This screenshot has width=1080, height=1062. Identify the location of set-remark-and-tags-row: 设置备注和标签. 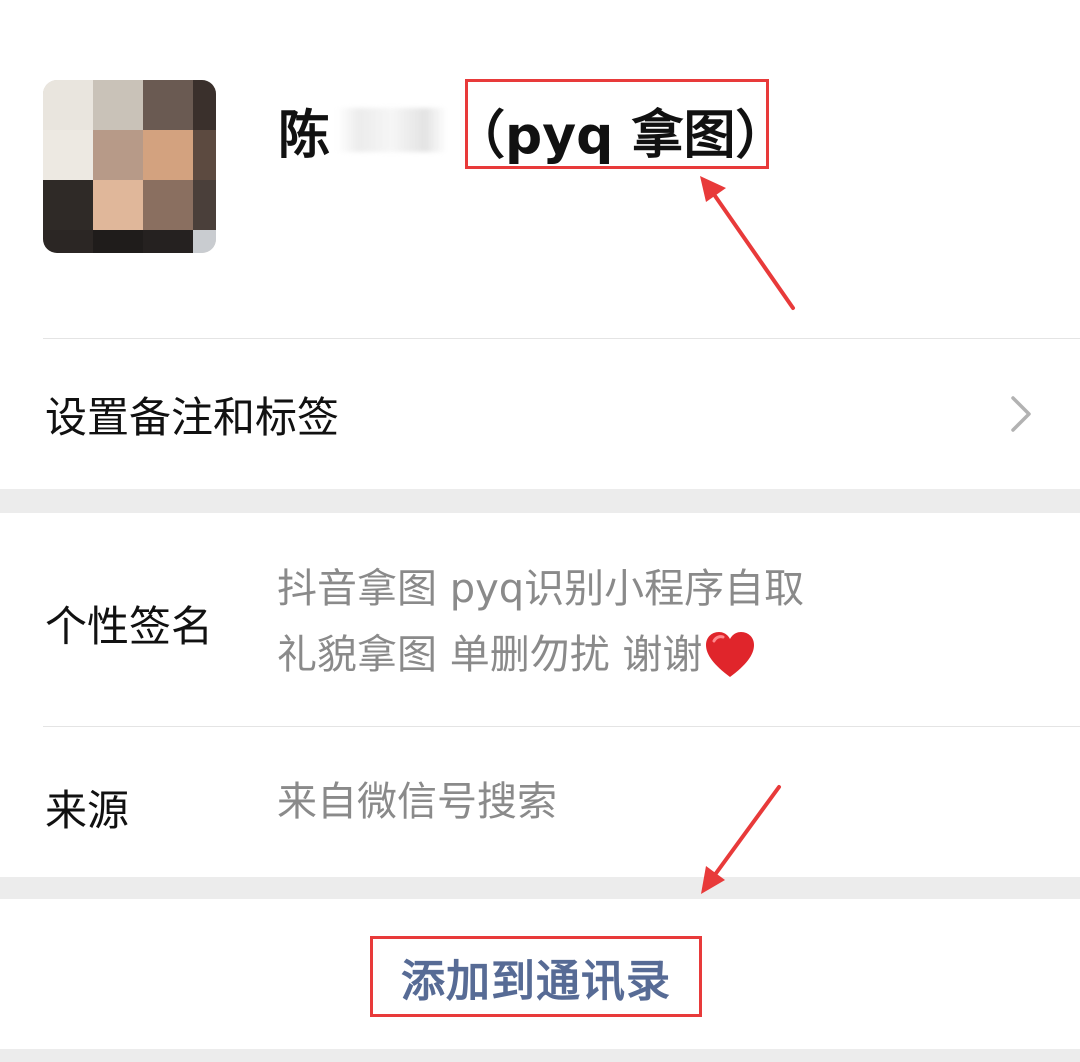
(540, 414).